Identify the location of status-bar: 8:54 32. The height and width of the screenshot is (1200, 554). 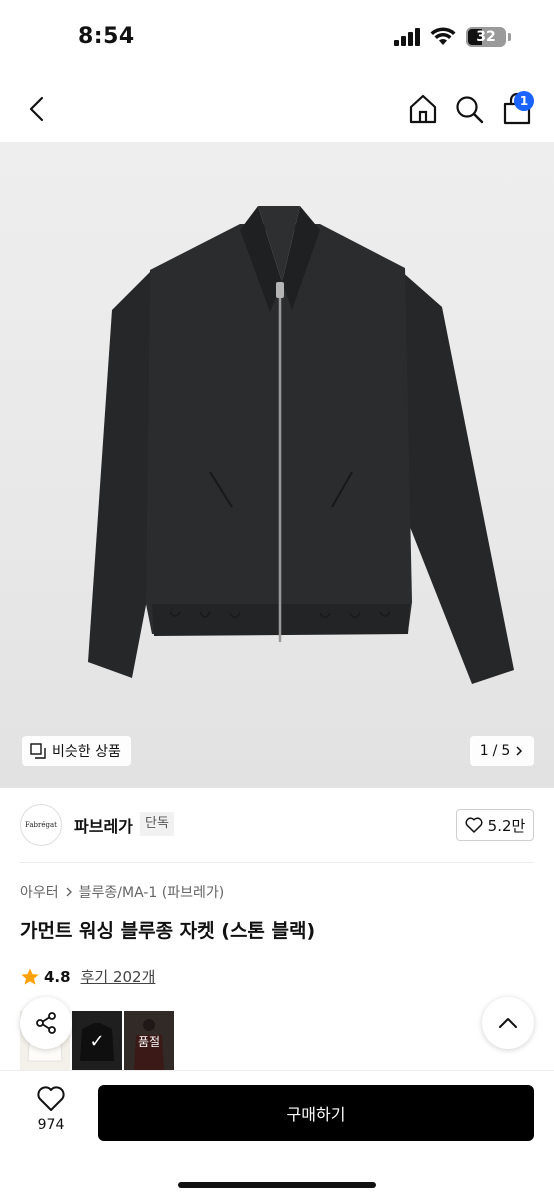
(277, 38).